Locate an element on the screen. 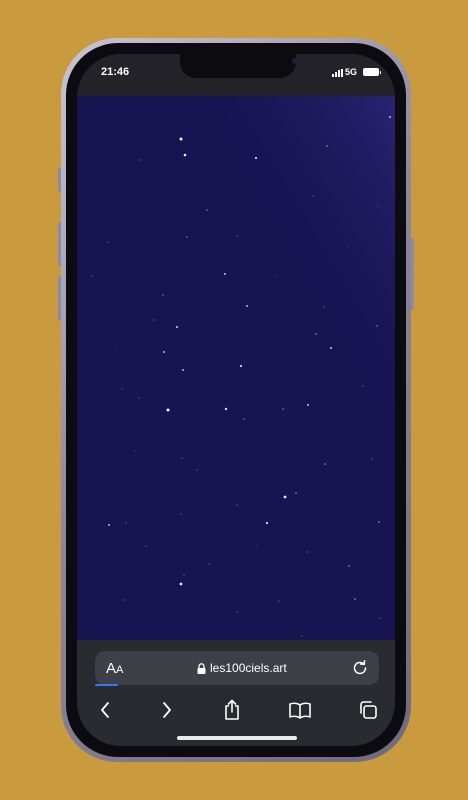 Image resolution: width=468 pixels, height=800 pixels. signal-icon is located at coordinates (338, 73).